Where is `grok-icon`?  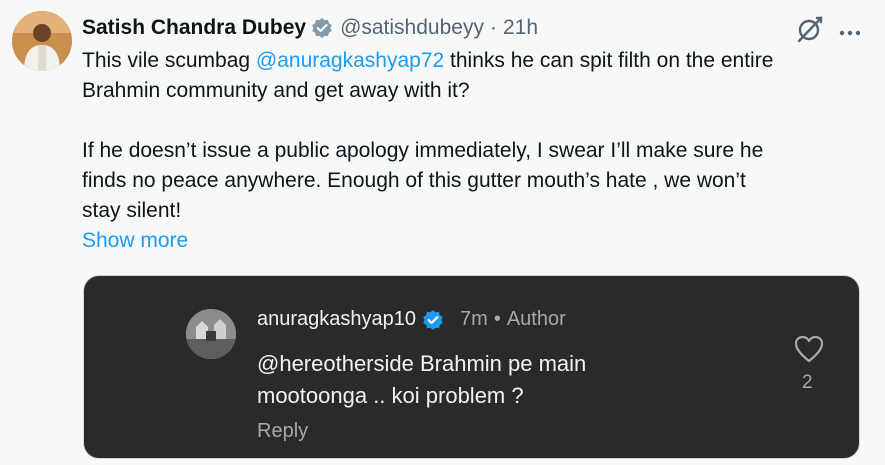
grok-icon is located at coordinates (810, 29).